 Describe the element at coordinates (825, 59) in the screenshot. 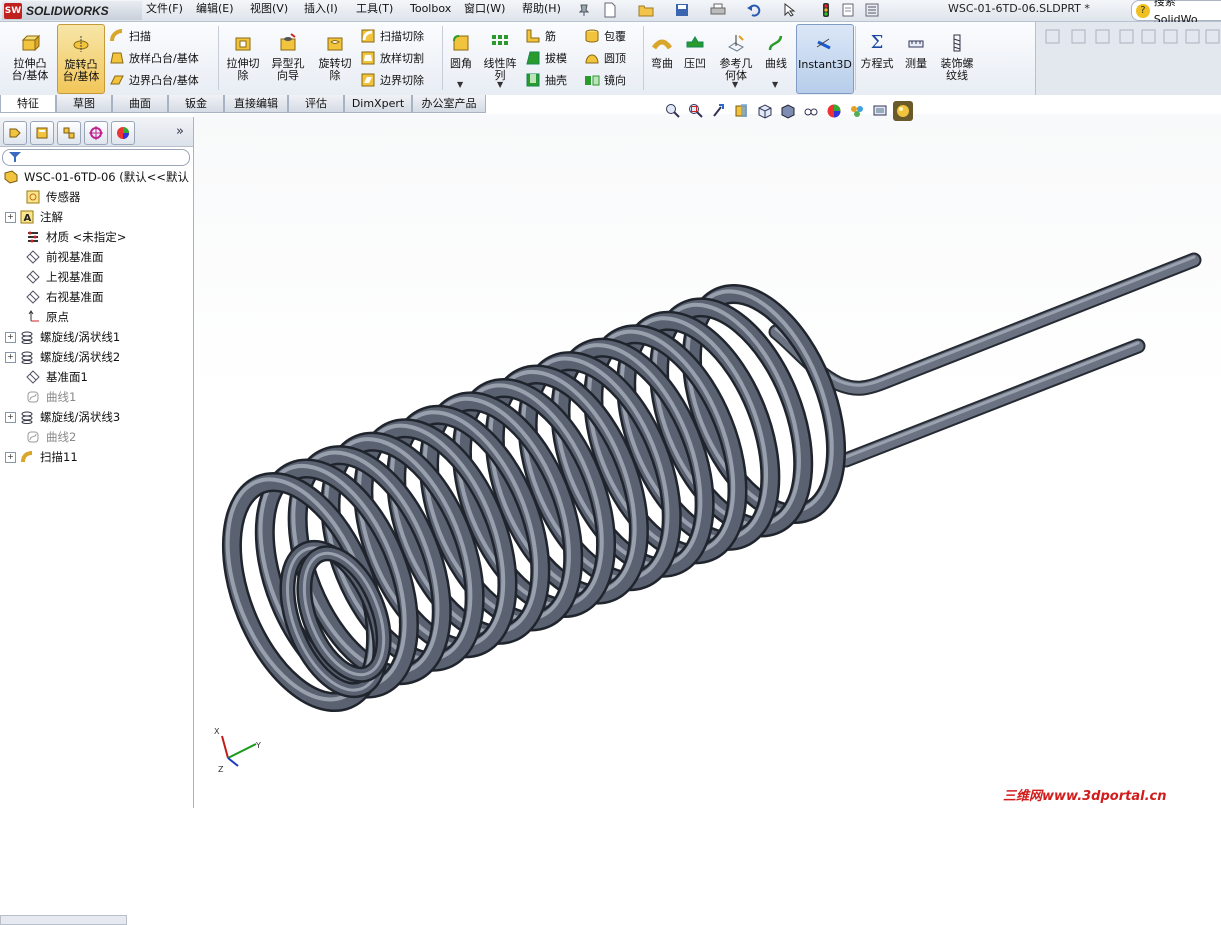

I see `instant3d-button: Instant3D` at that location.